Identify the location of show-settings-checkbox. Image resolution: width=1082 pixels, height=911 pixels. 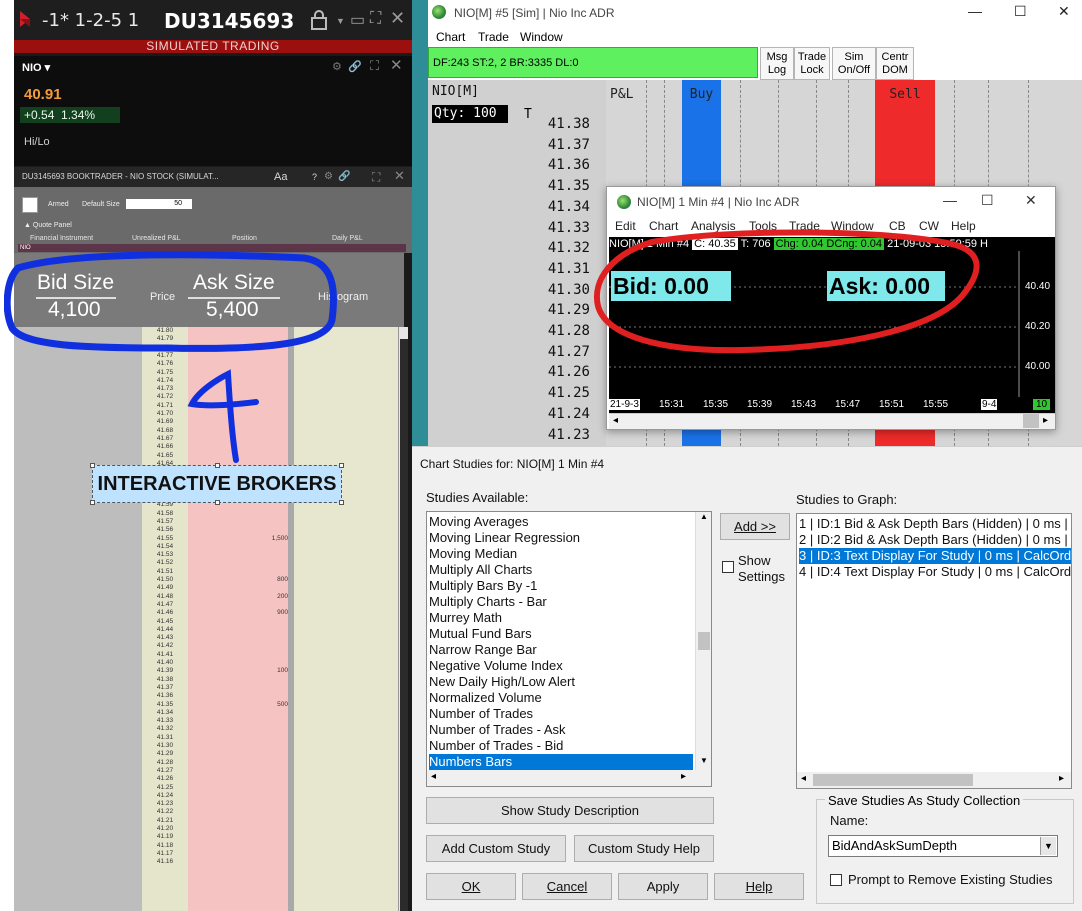
(728, 567).